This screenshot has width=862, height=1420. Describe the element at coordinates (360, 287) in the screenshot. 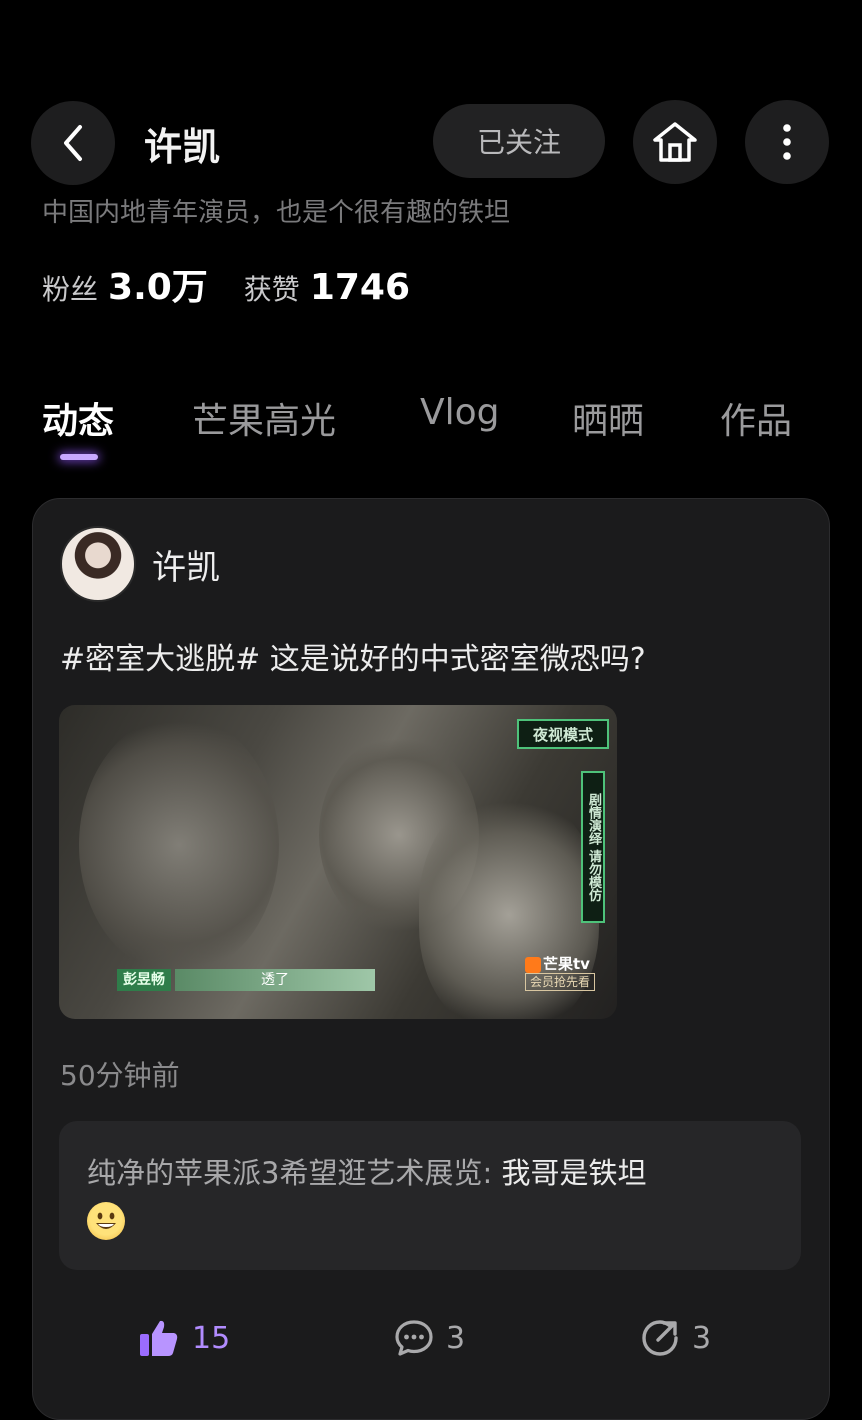

I see `likes-count: 1746` at that location.